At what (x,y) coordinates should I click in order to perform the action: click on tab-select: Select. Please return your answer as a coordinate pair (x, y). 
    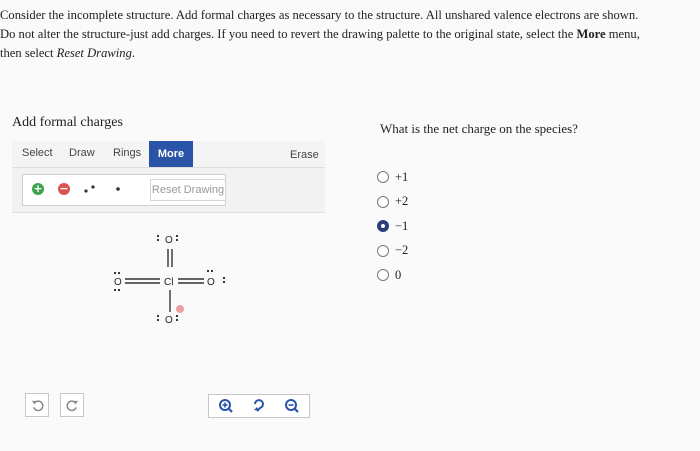
    Looking at the image, I should click on (37, 153).